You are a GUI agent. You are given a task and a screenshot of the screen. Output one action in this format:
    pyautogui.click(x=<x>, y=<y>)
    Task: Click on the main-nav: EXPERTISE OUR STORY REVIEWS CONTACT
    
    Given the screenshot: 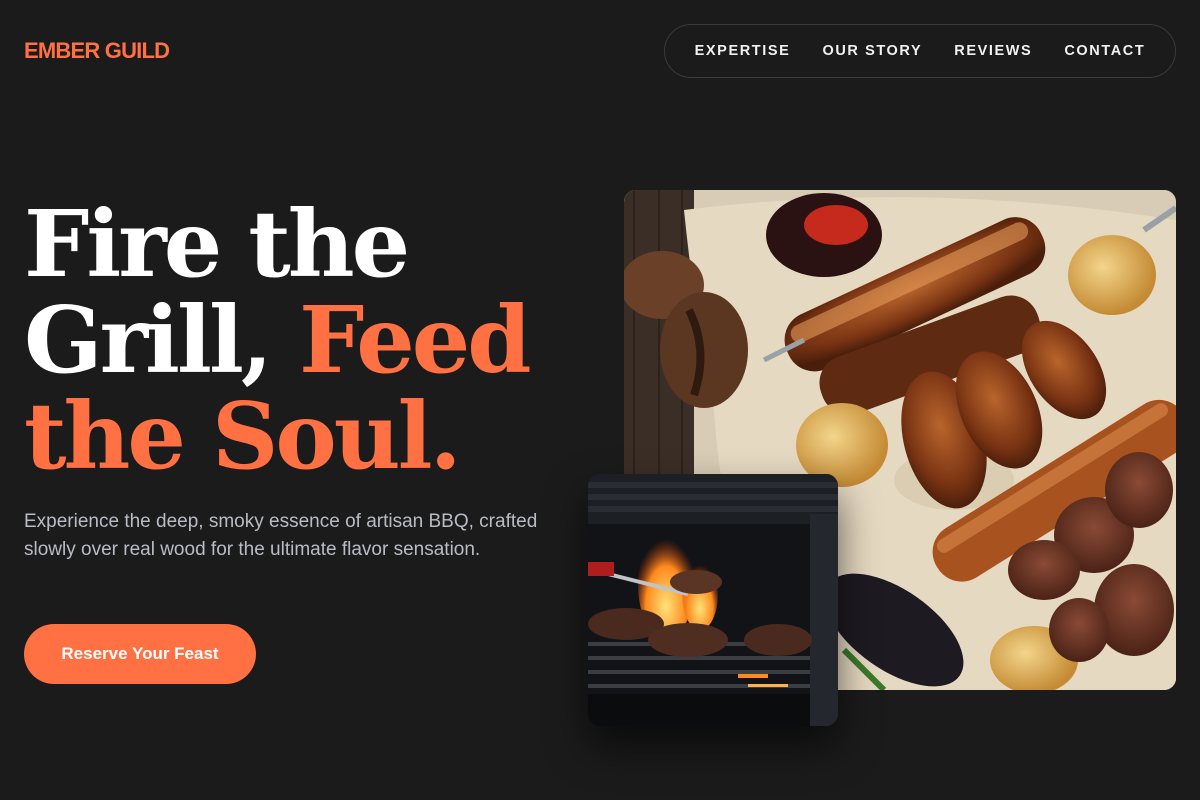 What is the action you would take?
    pyautogui.click(x=920, y=51)
    